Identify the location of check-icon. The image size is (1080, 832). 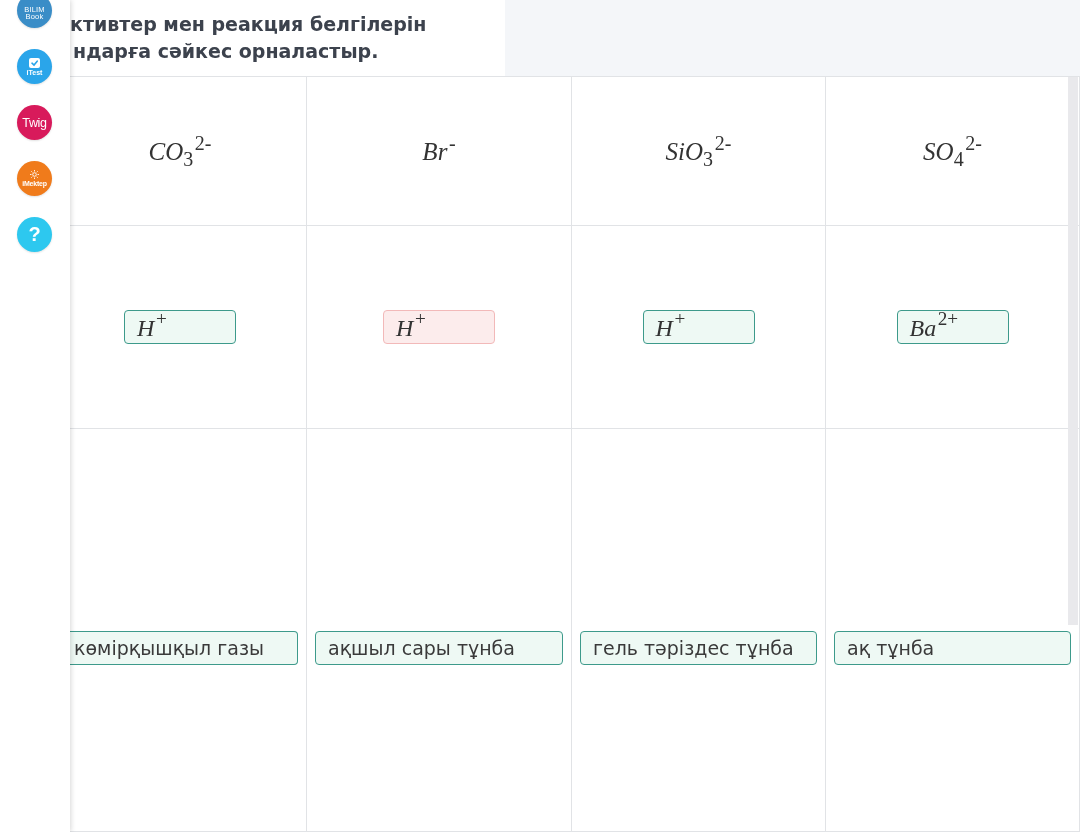
(34, 62).